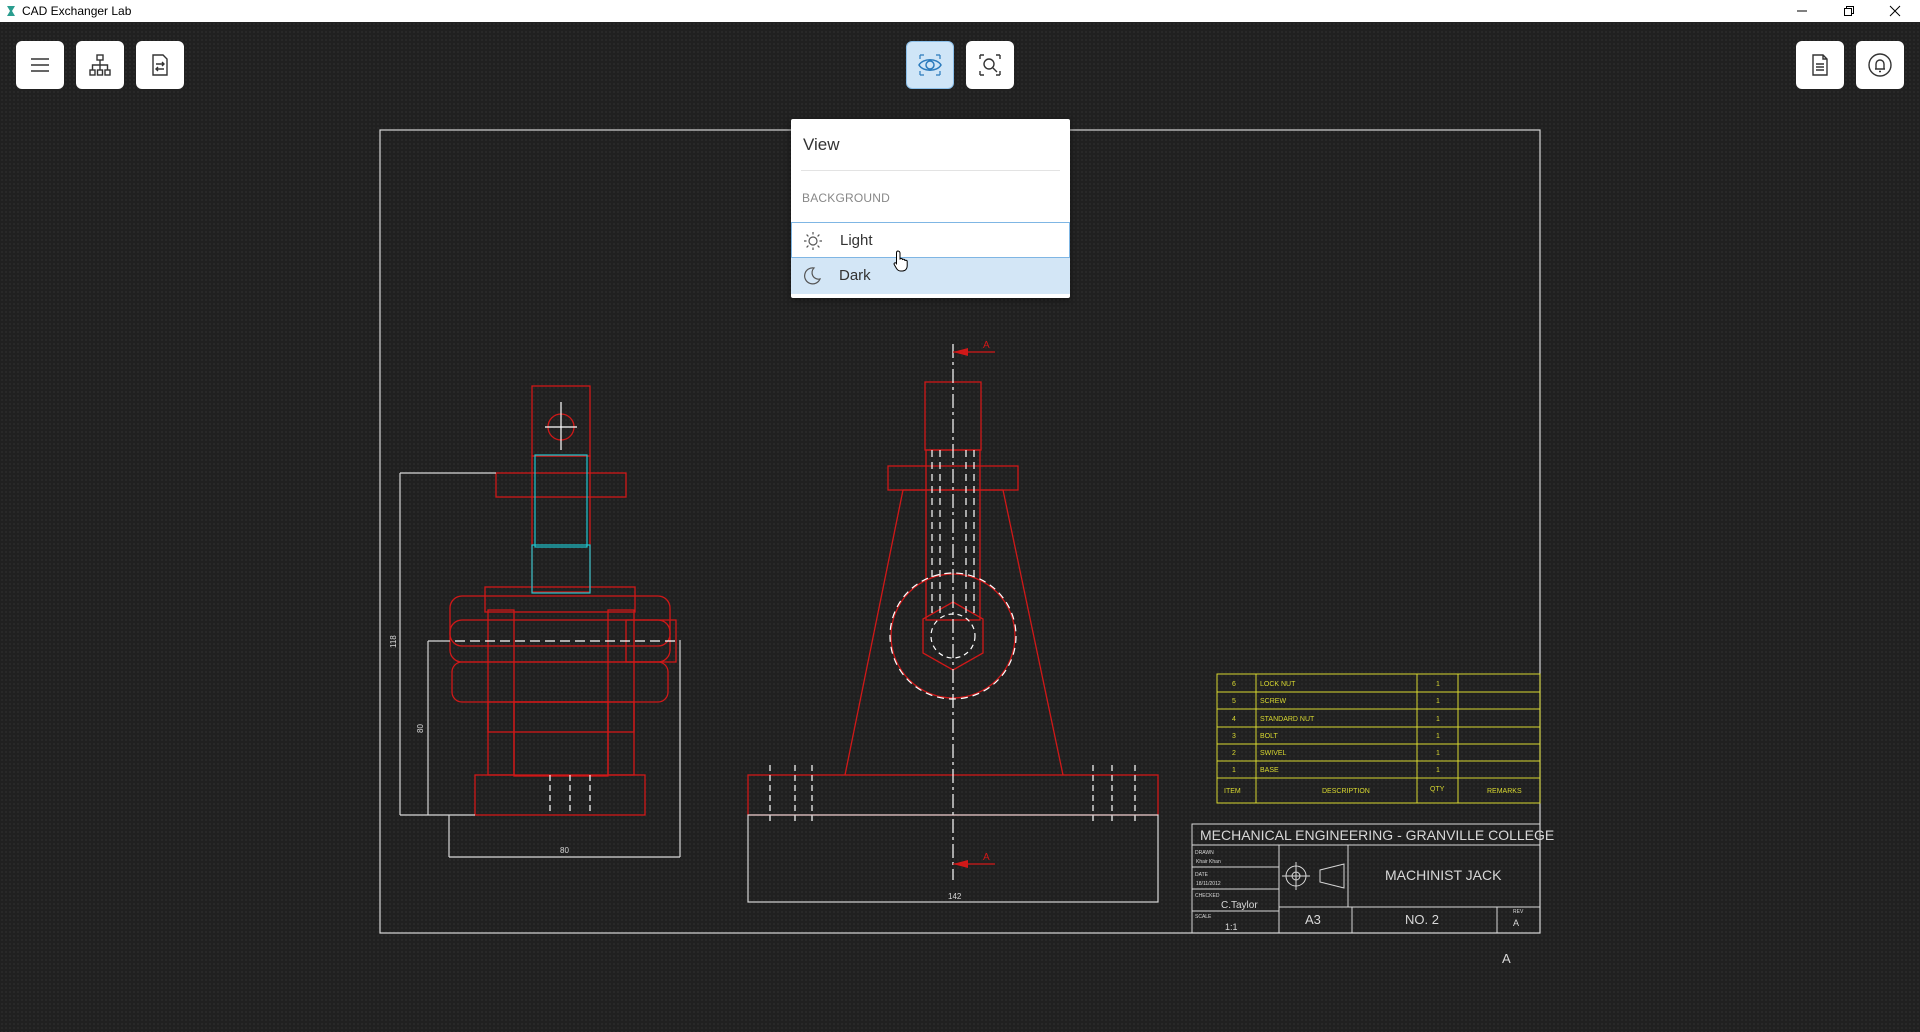 The width and height of the screenshot is (1920, 1032). I want to click on sun-icon, so click(813, 241).